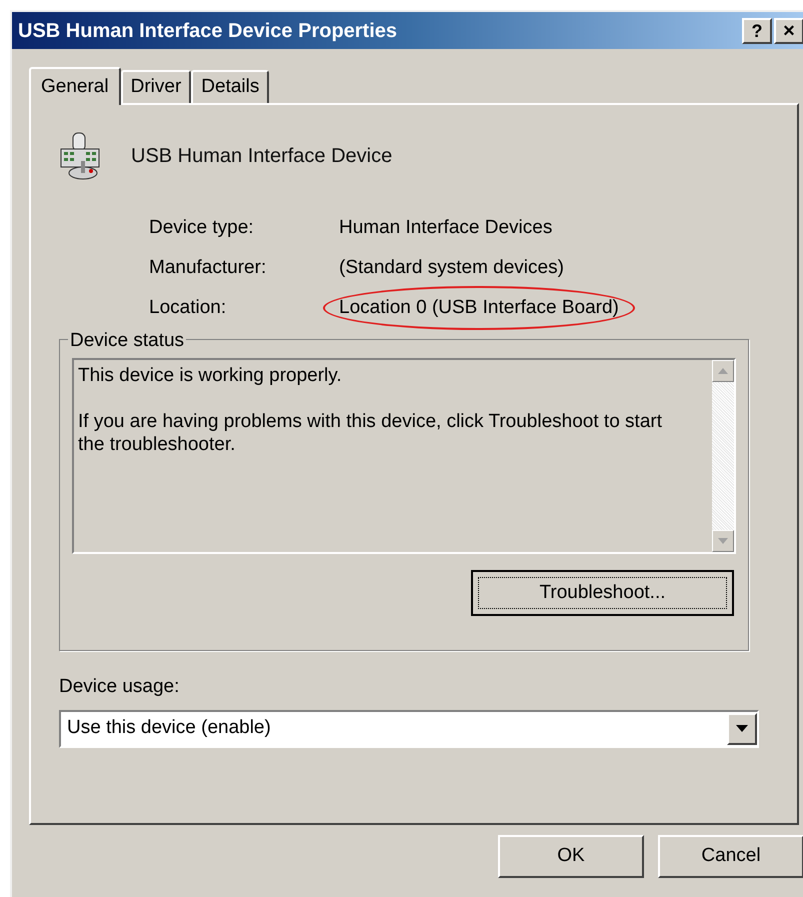 The height and width of the screenshot is (897, 803). I want to click on device-name: USB Human Interface Device, so click(261, 156).